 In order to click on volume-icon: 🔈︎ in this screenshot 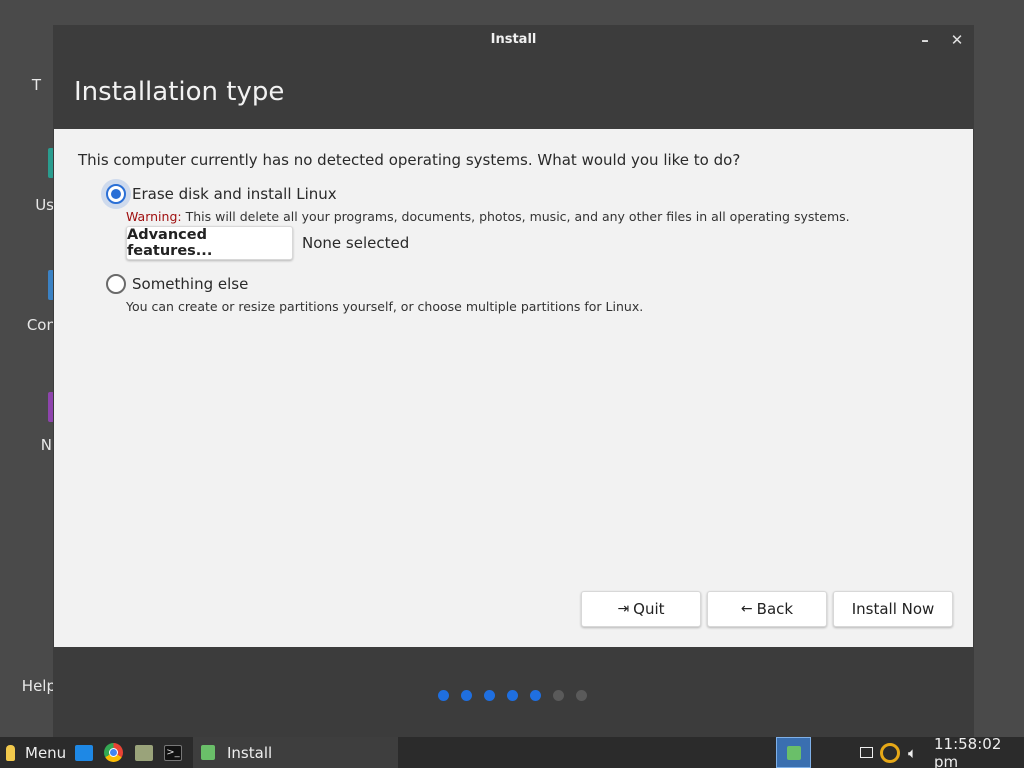, I will do `click(913, 752)`.